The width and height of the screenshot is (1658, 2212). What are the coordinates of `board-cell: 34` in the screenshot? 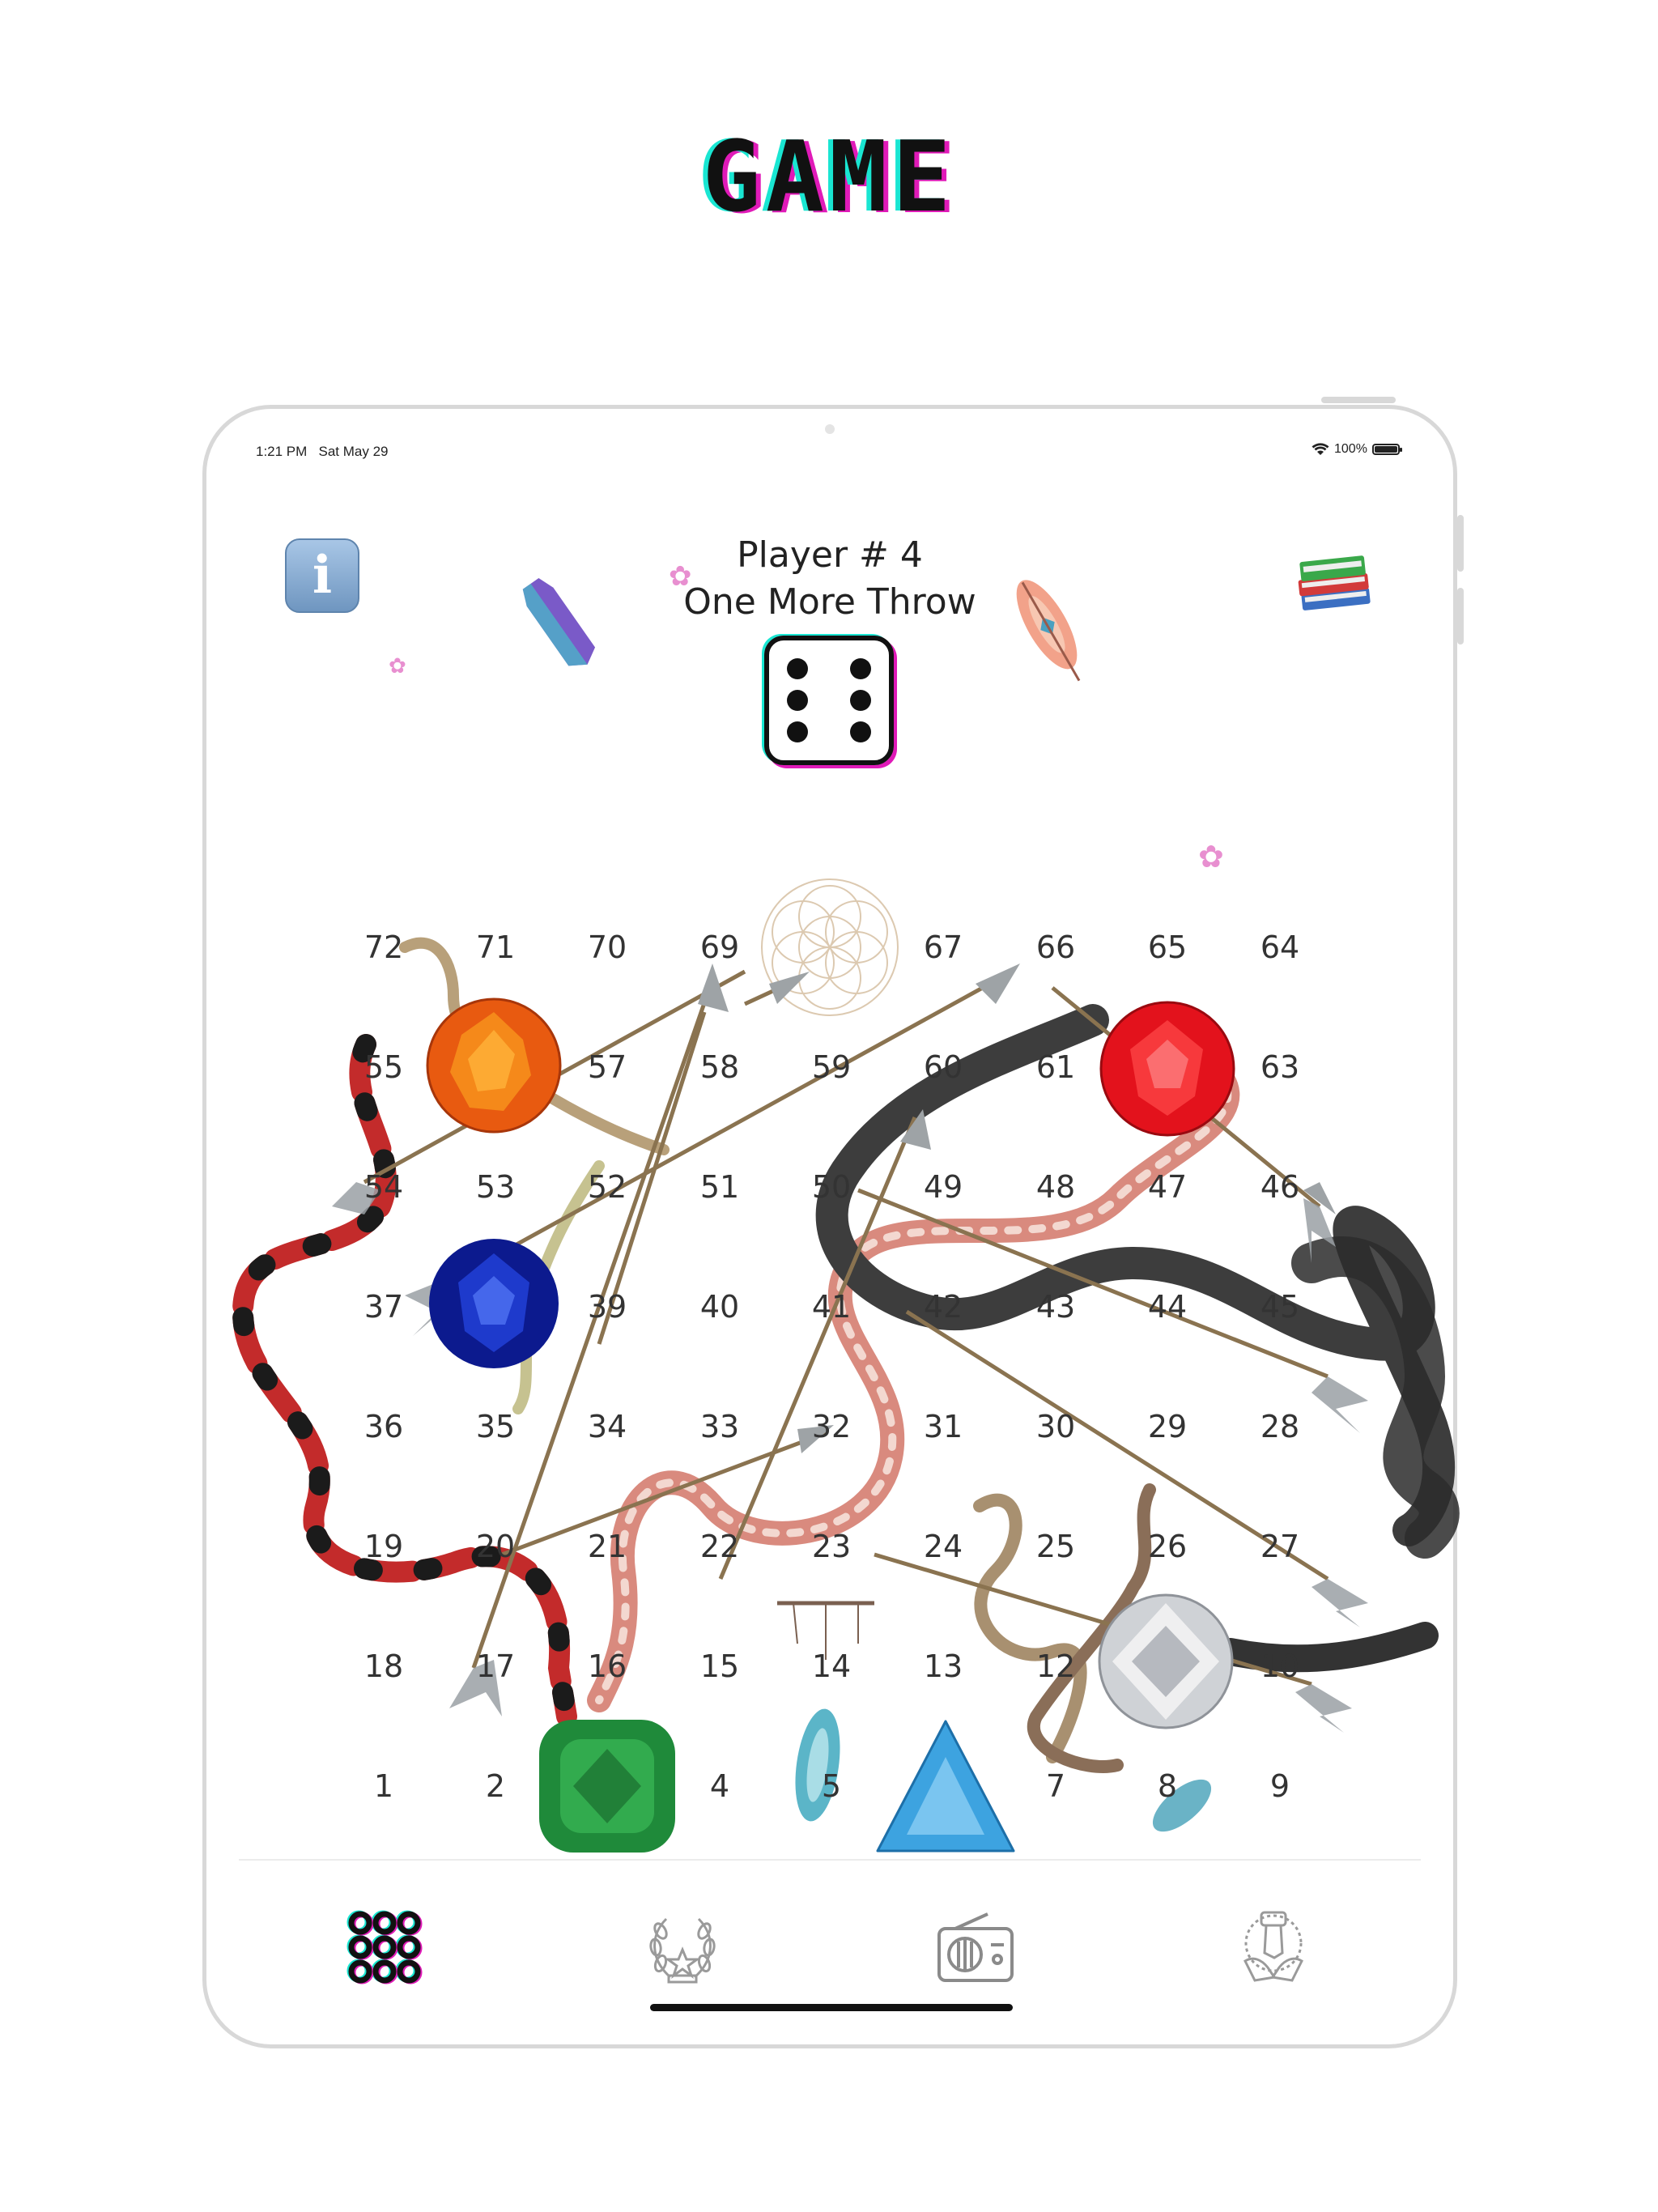 It's located at (607, 1427).